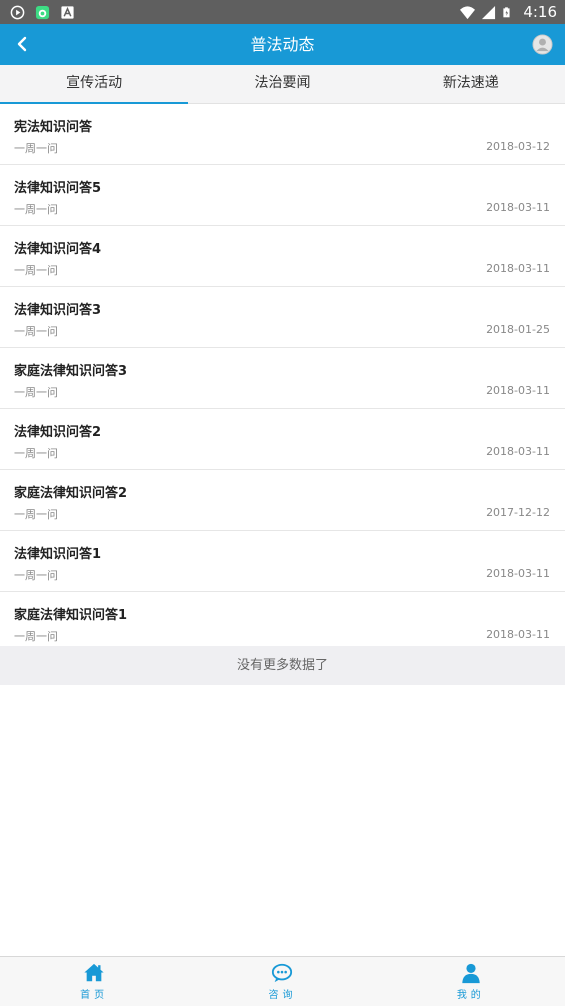  Describe the element at coordinates (282, 500) in the screenshot. I see `list-item: 家庭法律知识问答2 一周一问 2017-12-12` at that location.